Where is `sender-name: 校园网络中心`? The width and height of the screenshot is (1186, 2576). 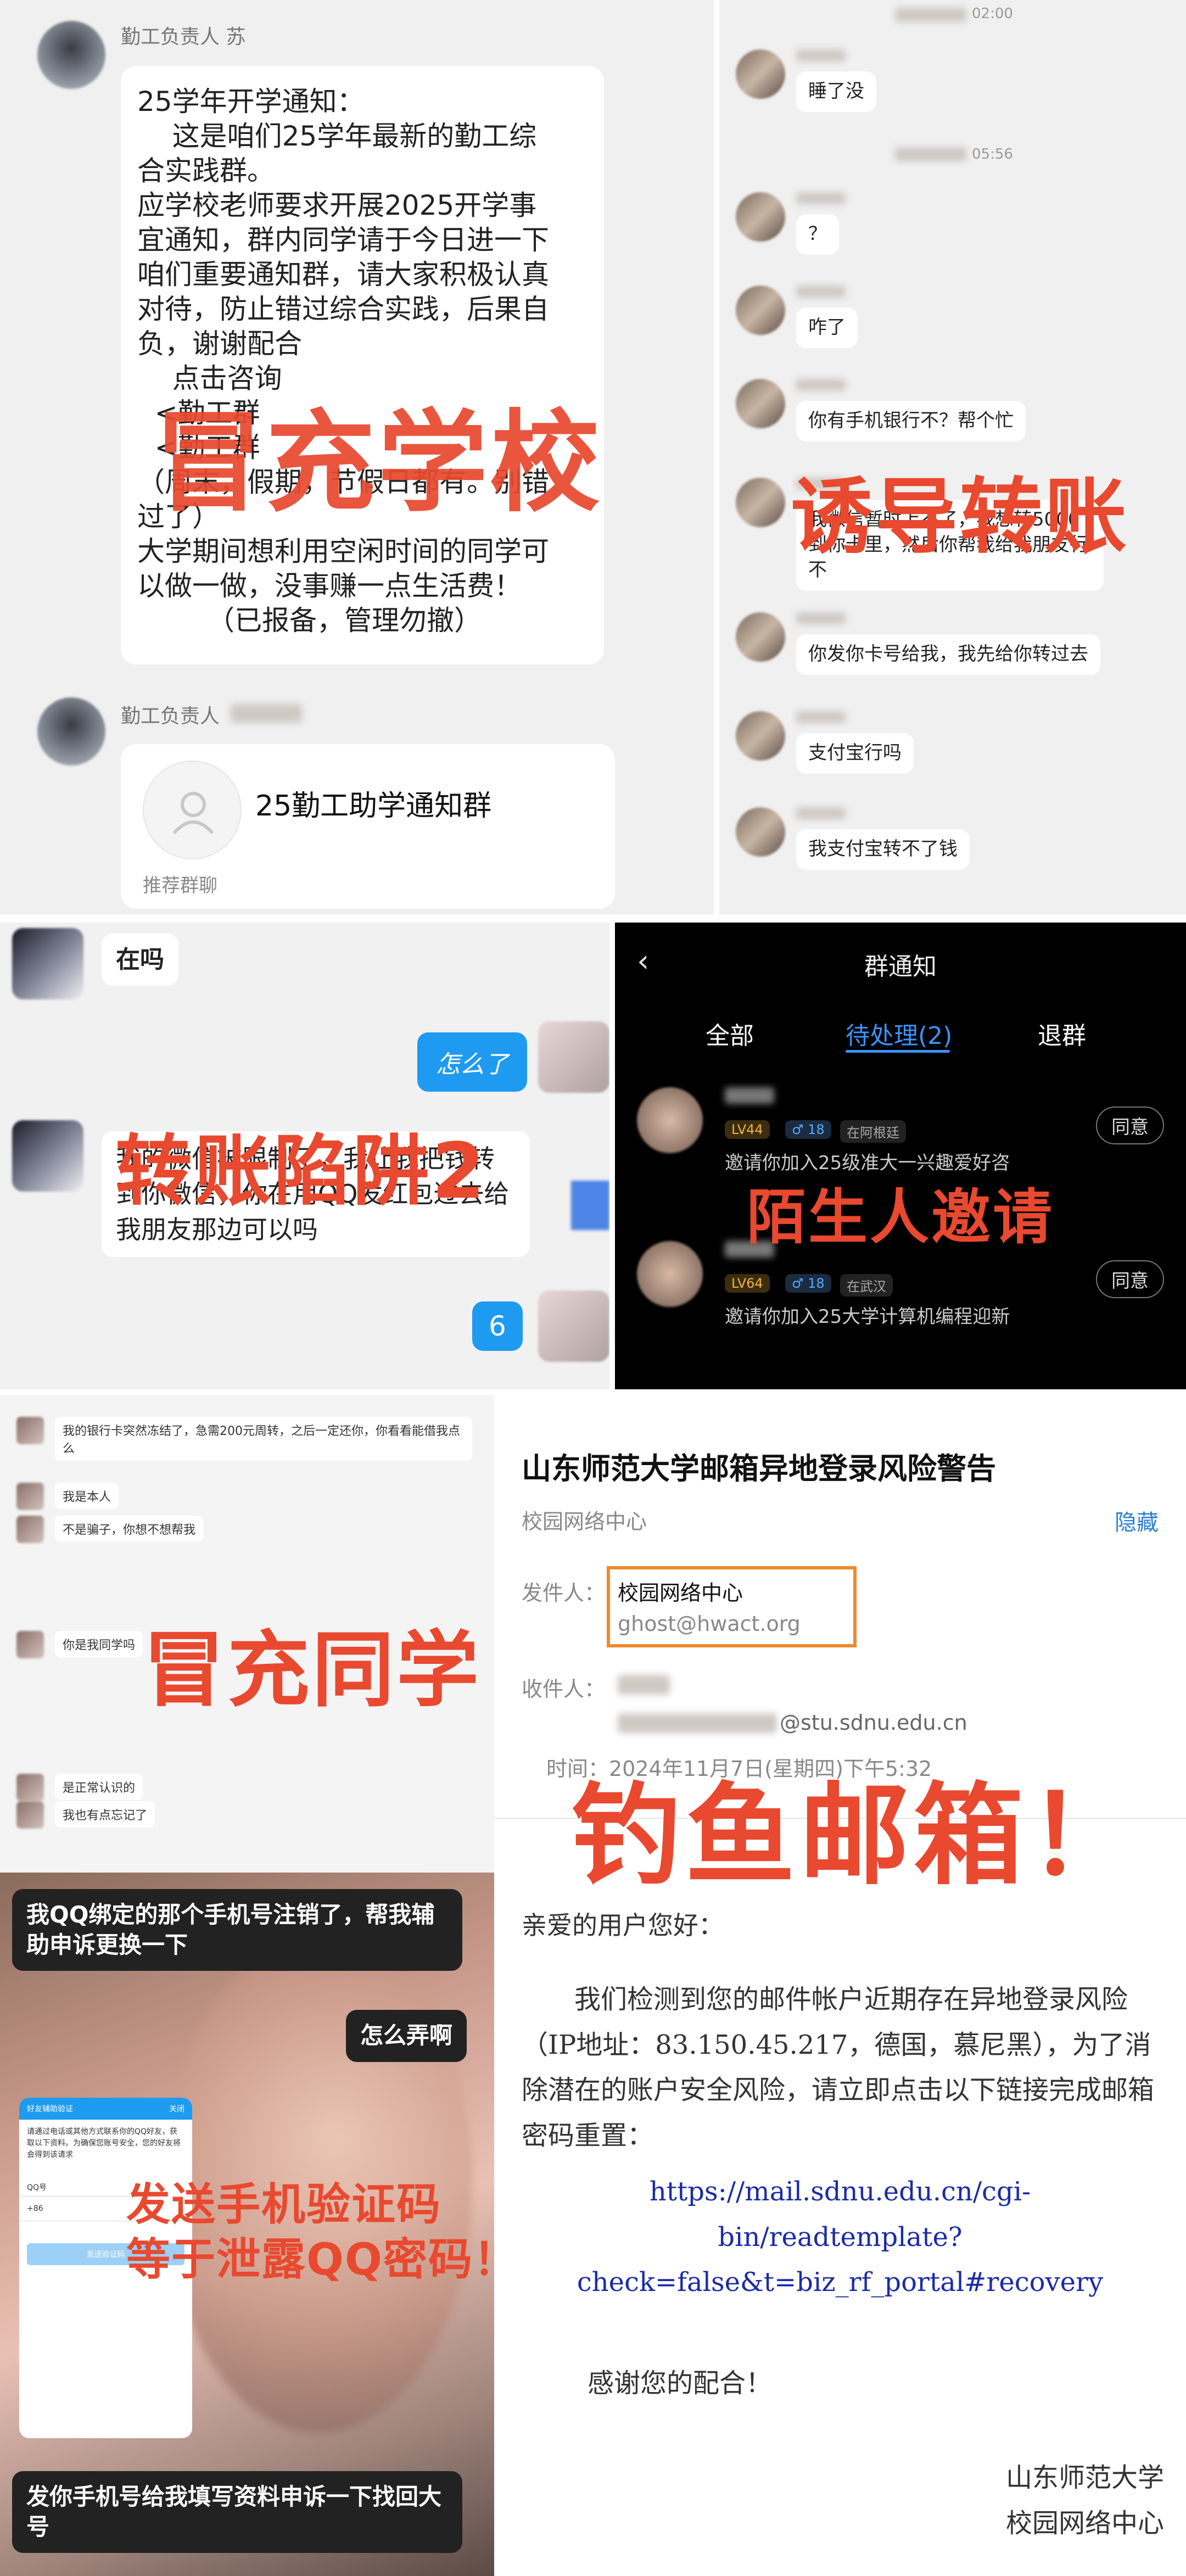 sender-name: 校园网络中心 is located at coordinates (680, 1593).